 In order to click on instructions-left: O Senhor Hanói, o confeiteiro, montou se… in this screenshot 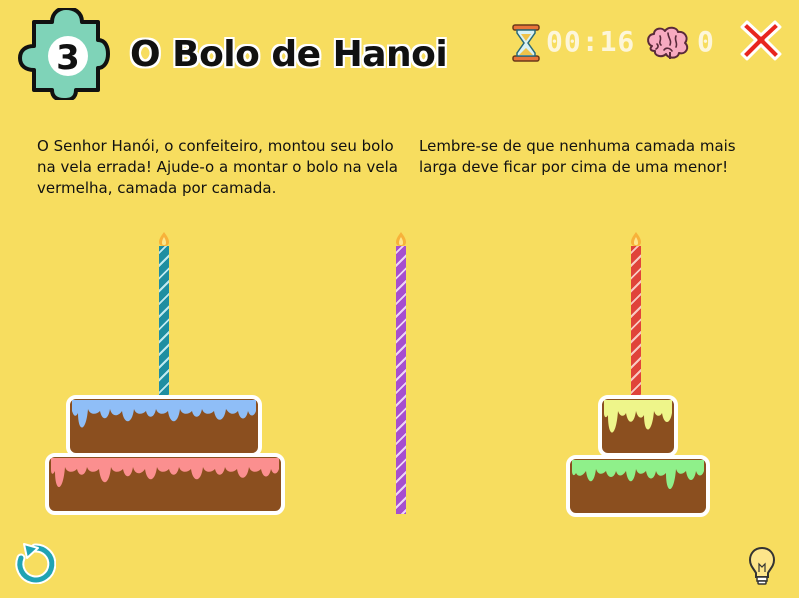, I will do `click(217, 167)`.